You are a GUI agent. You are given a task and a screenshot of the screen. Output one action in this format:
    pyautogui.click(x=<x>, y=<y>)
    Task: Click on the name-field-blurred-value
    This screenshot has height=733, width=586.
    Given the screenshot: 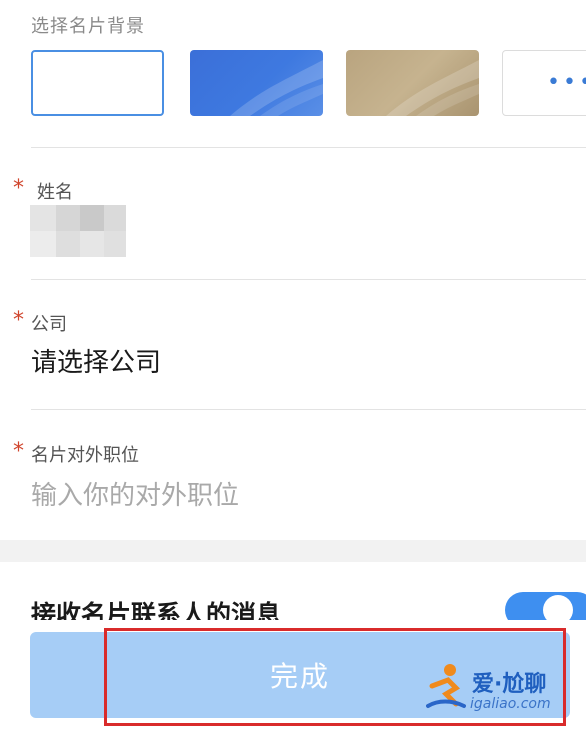 What is the action you would take?
    pyautogui.click(x=78, y=231)
    